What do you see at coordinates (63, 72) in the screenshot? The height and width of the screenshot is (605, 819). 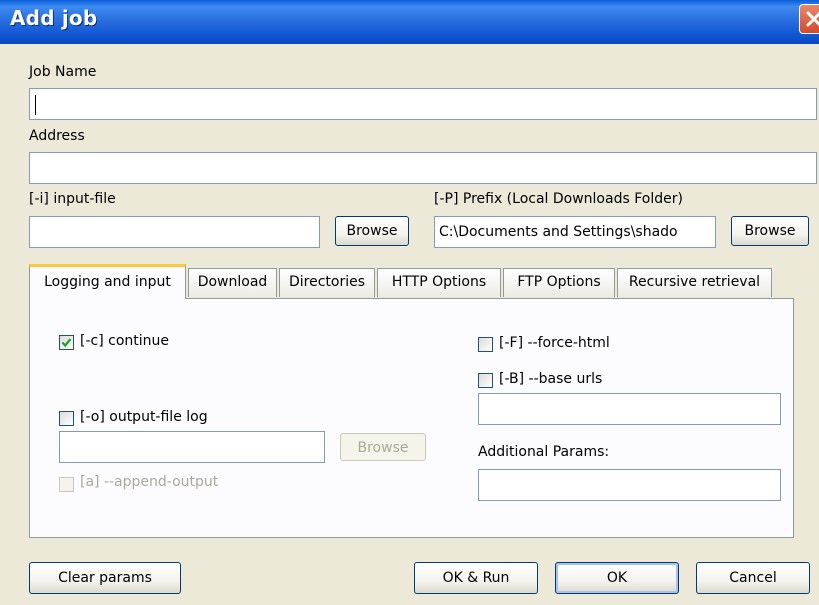 I see `job-name-label: Job Name` at bounding box center [63, 72].